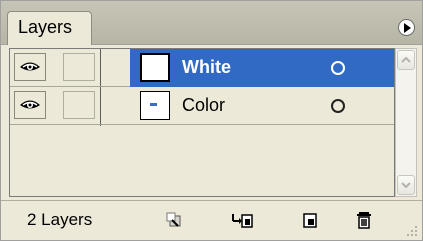  I want to click on delete-button, so click(364, 220).